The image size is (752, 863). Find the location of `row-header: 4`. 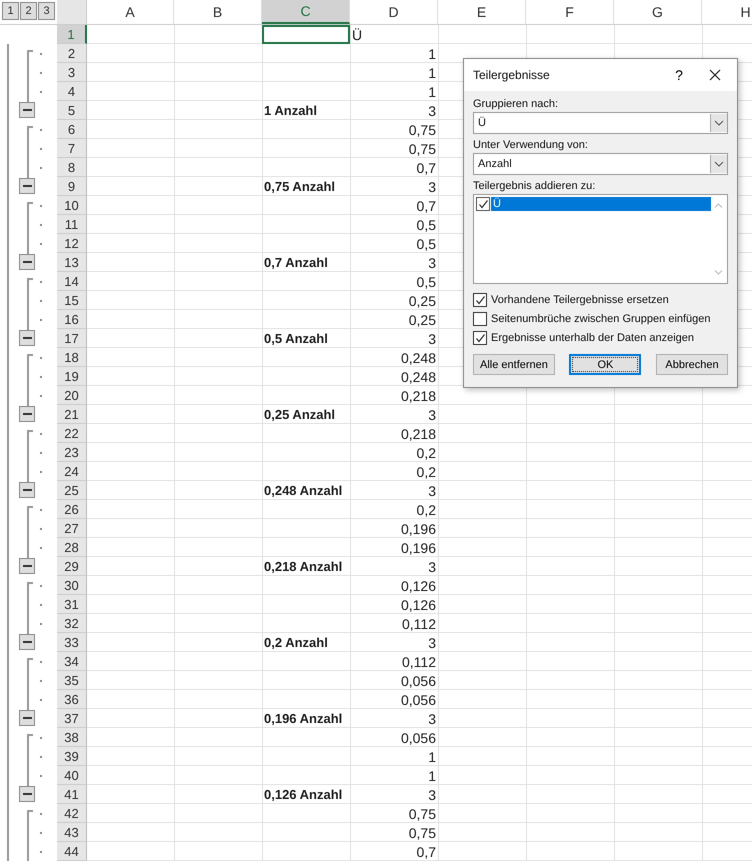

row-header: 4 is located at coordinates (72, 91).